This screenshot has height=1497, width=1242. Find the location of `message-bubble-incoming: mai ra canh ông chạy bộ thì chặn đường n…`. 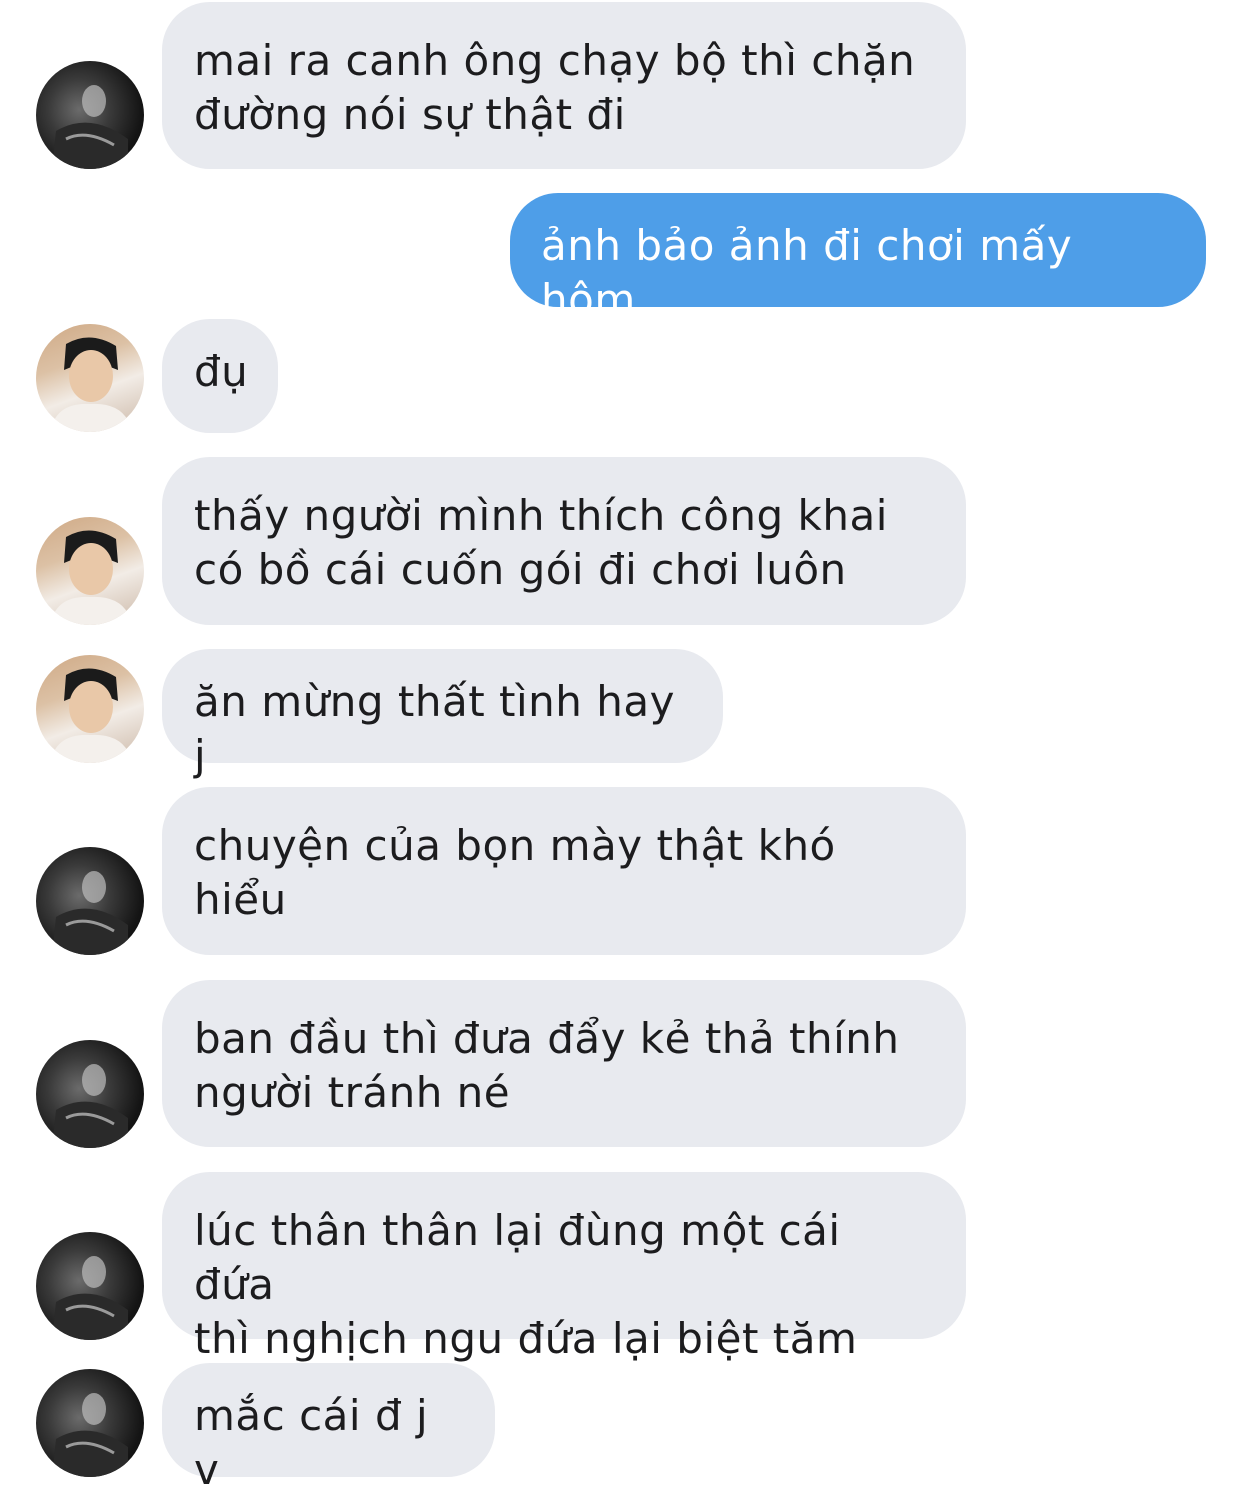

message-bubble-incoming: mai ra canh ông chạy bộ thì chặn đường n… is located at coordinates (564, 85).